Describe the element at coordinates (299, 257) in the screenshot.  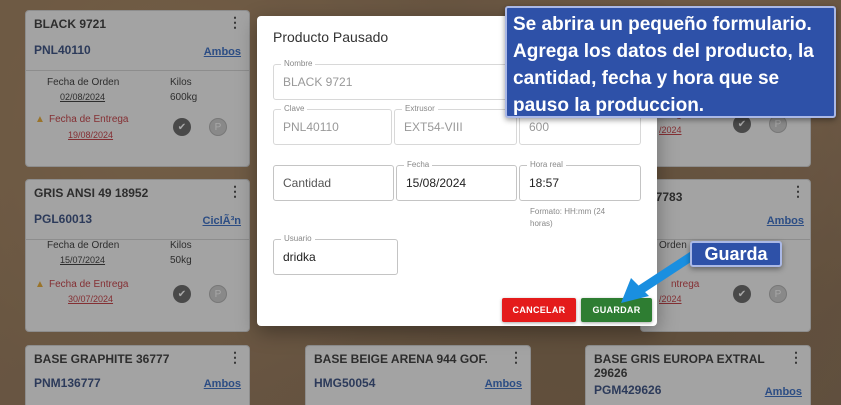
I see `usuario-value: dridka` at that location.